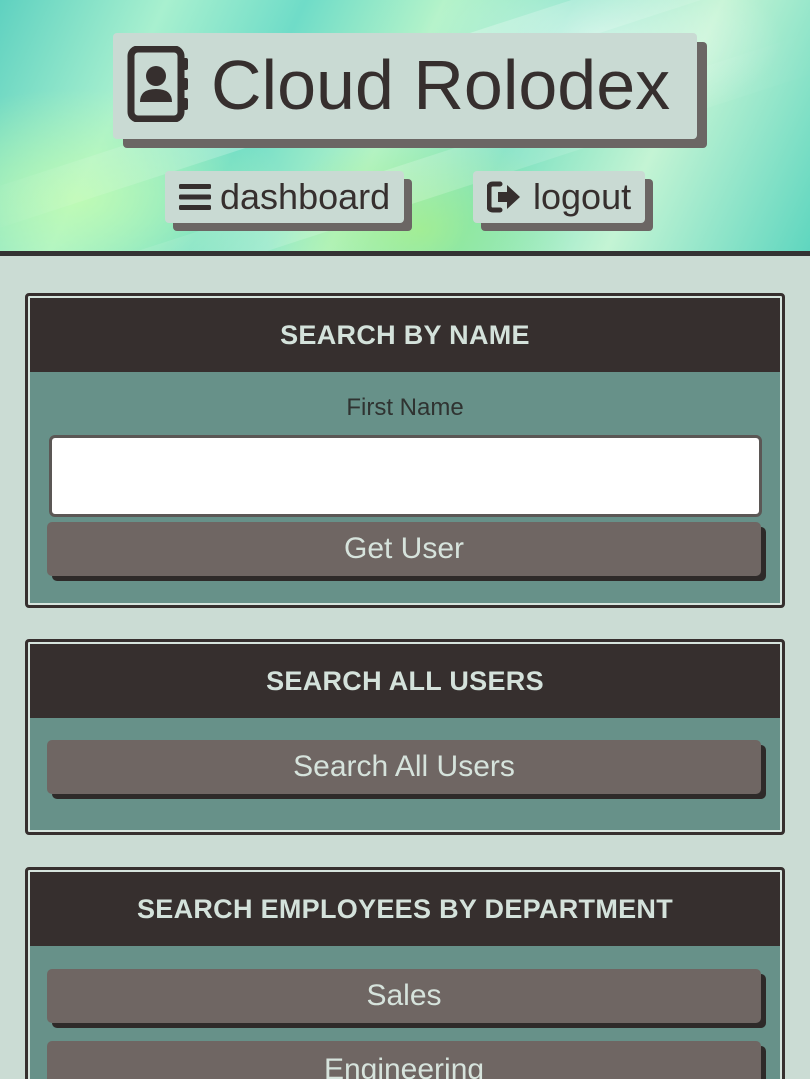 The image size is (810, 1079). Describe the element at coordinates (503, 197) in the screenshot. I see `sign-out-icon` at that location.